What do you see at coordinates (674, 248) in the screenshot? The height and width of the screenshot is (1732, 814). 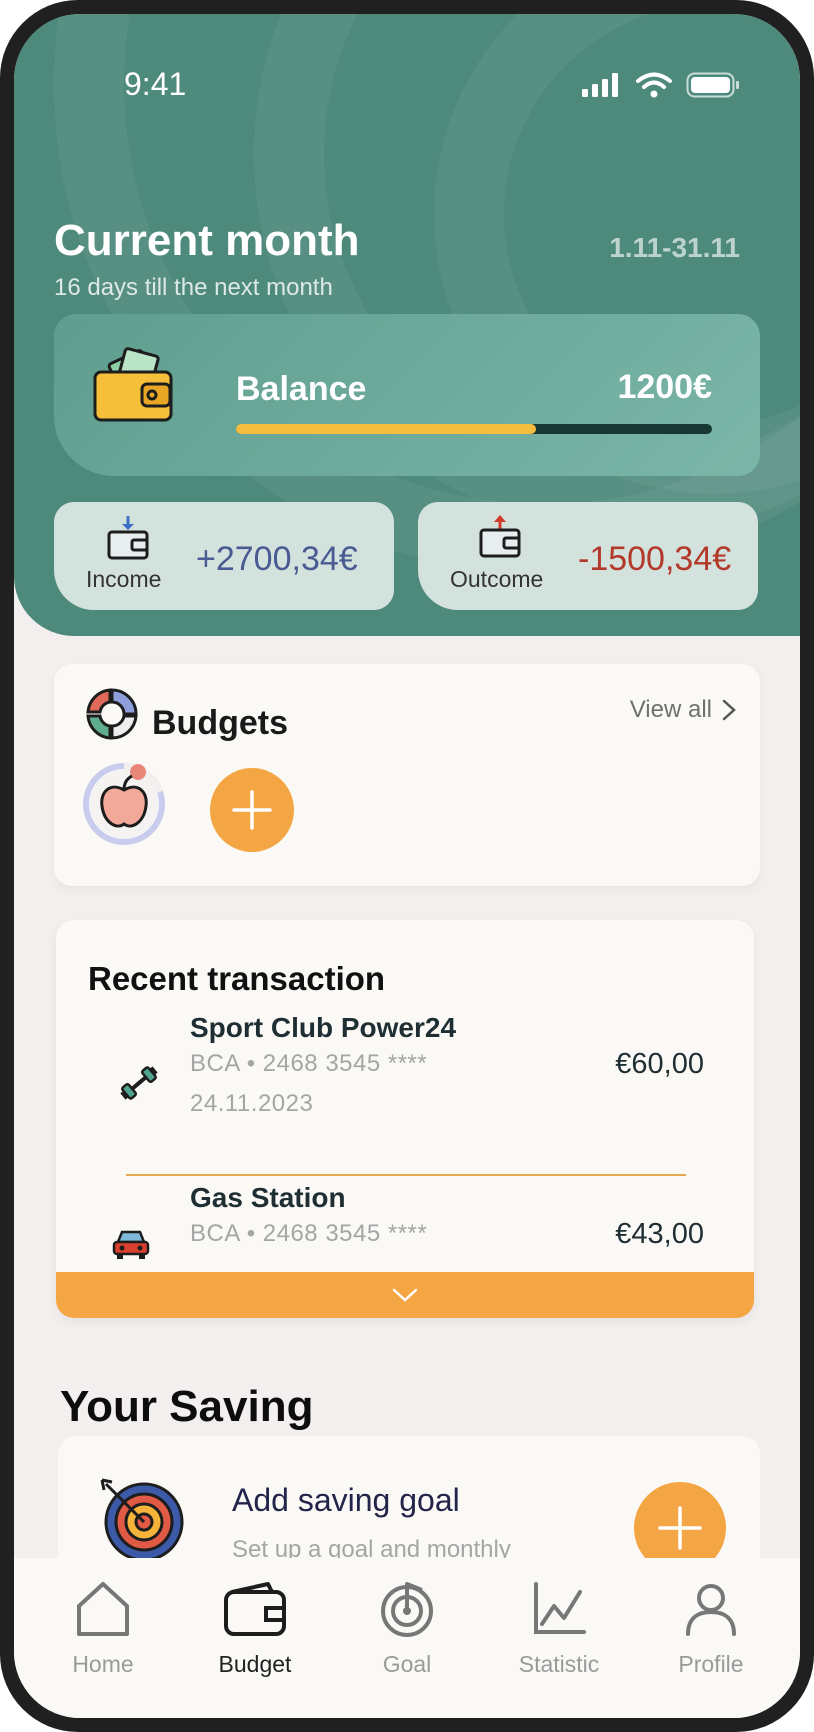 I see `date-range: 1.11-31.11` at bounding box center [674, 248].